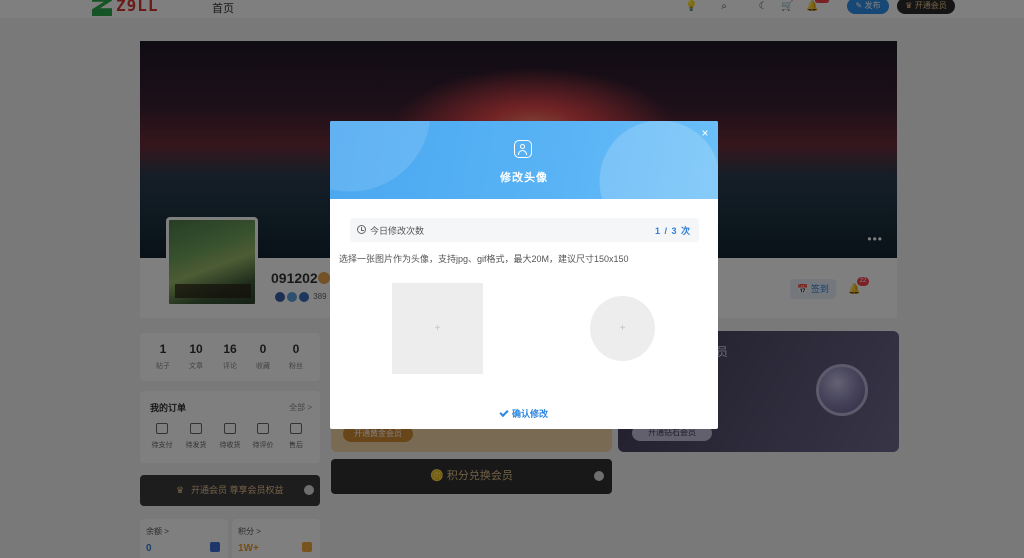 The height and width of the screenshot is (558, 1024). Describe the element at coordinates (361, 229) in the screenshot. I see `clock-icon` at that location.